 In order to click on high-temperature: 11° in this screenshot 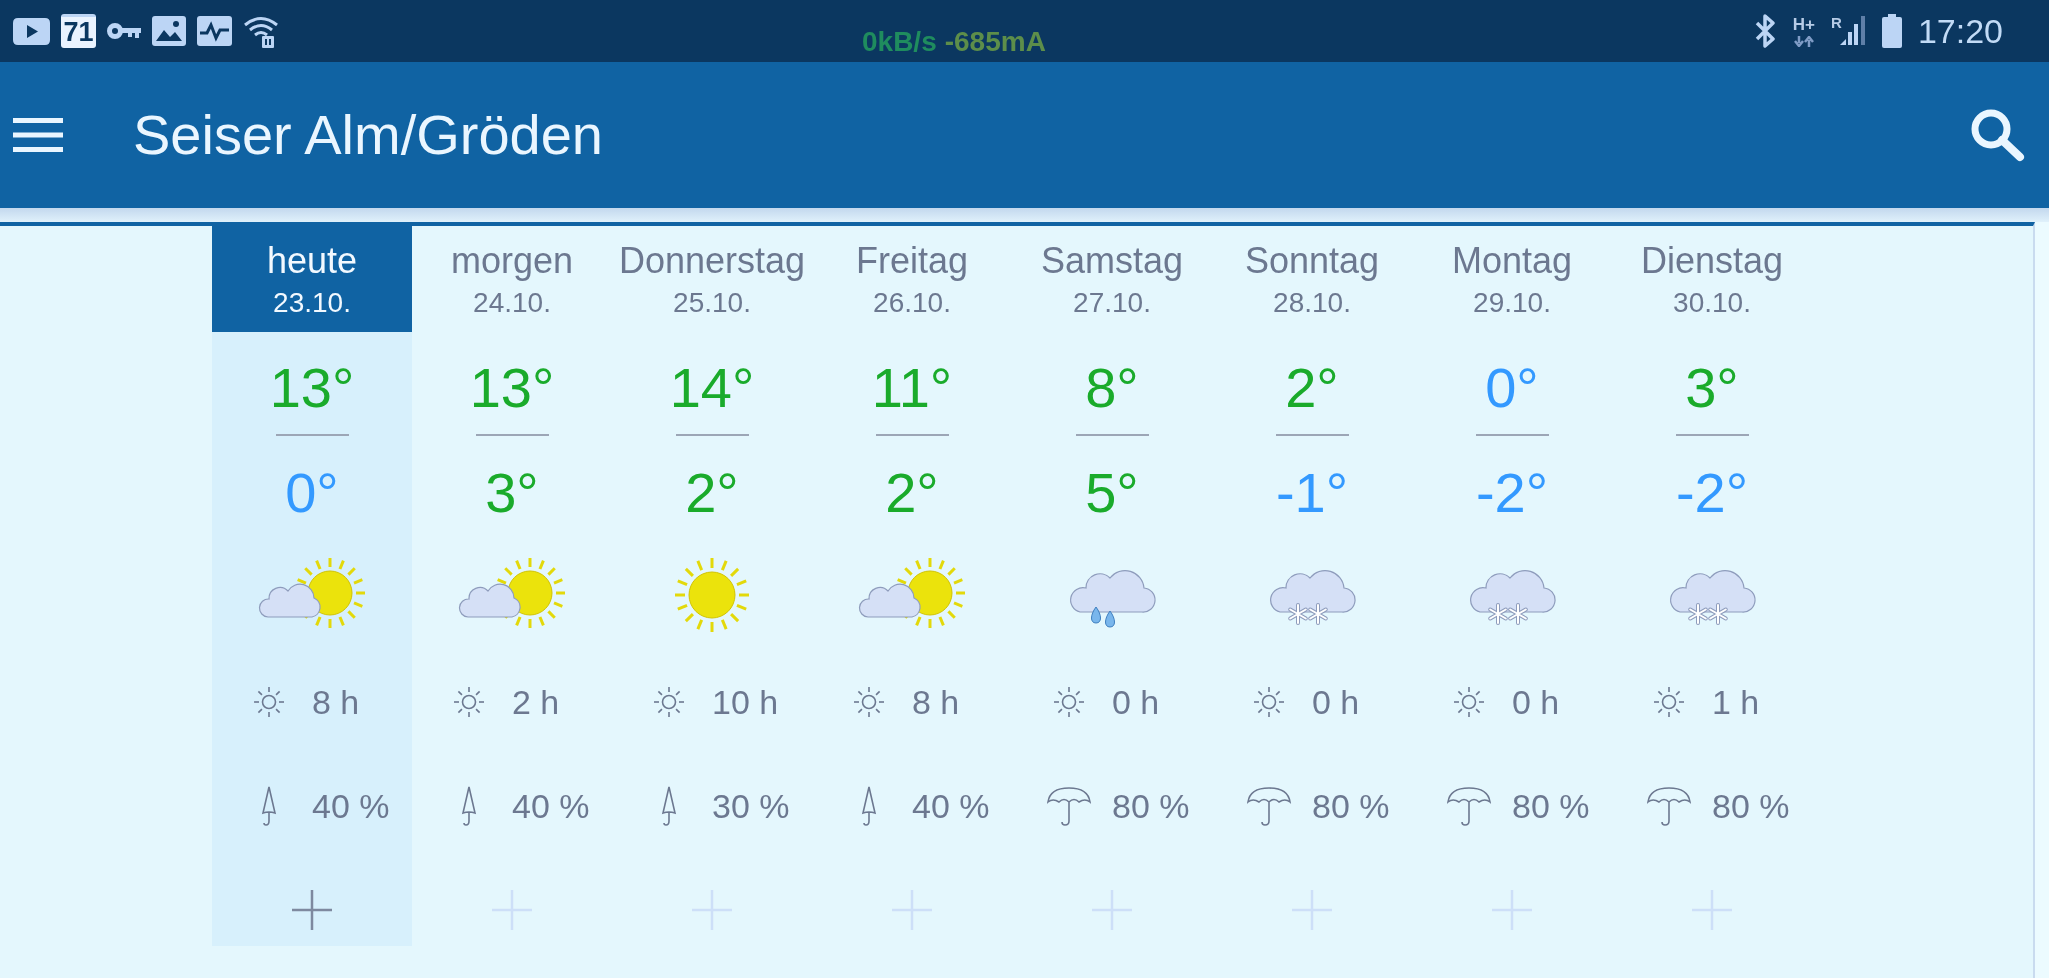, I will do `click(912, 388)`.